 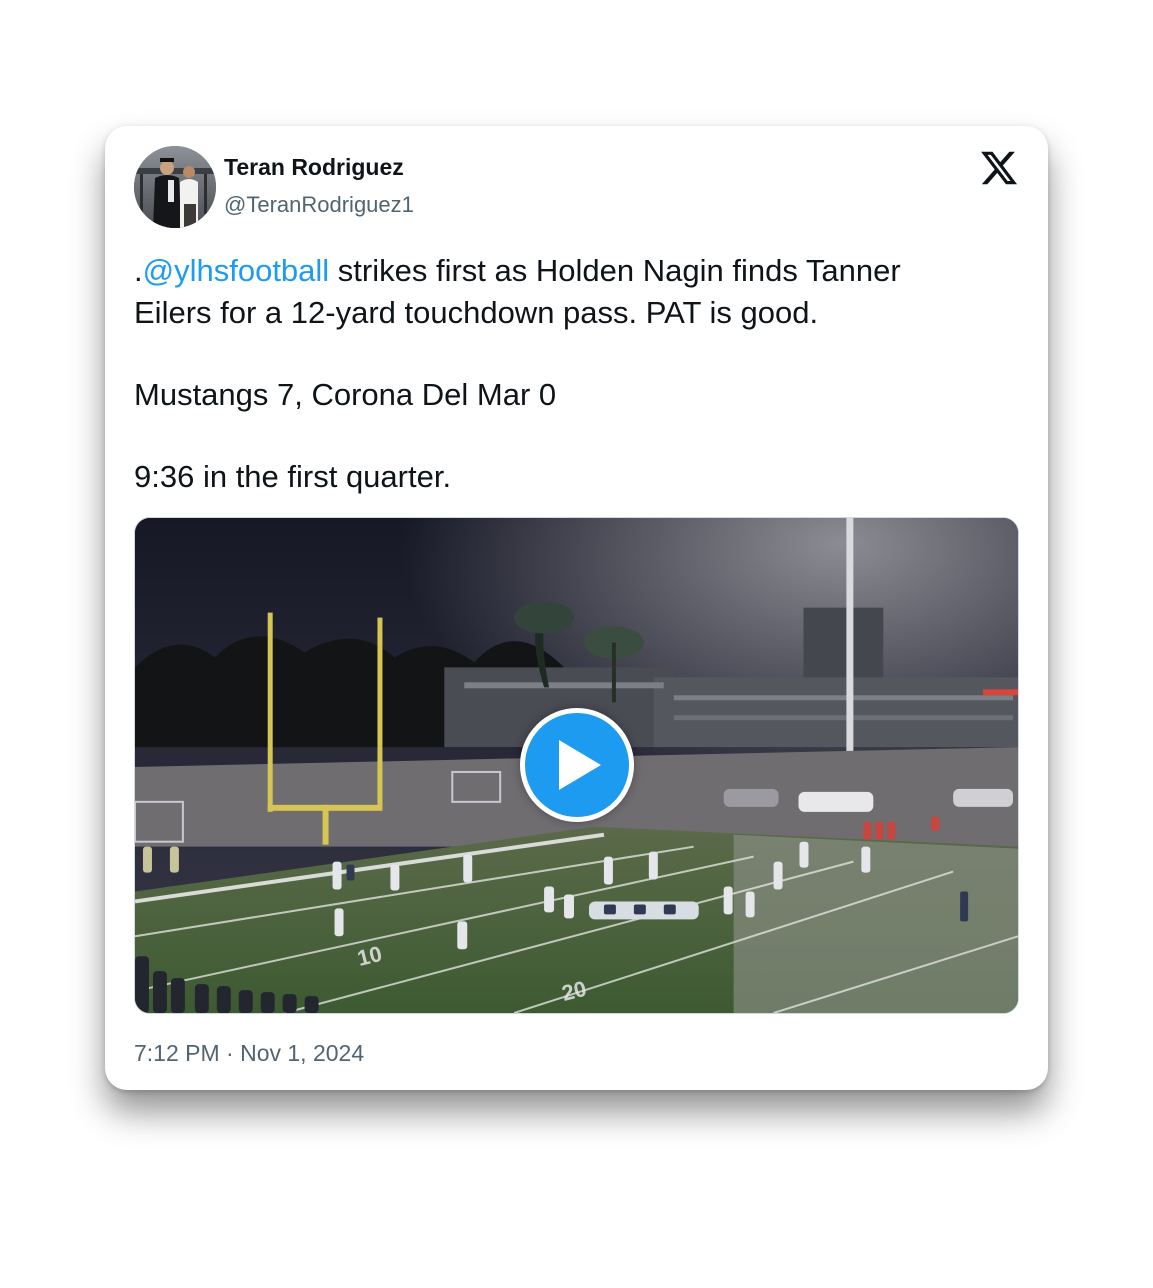 What do you see at coordinates (249, 1053) in the screenshot?
I see `tweet-timestamp: 7:12 PM · Nov 1, 2024` at bounding box center [249, 1053].